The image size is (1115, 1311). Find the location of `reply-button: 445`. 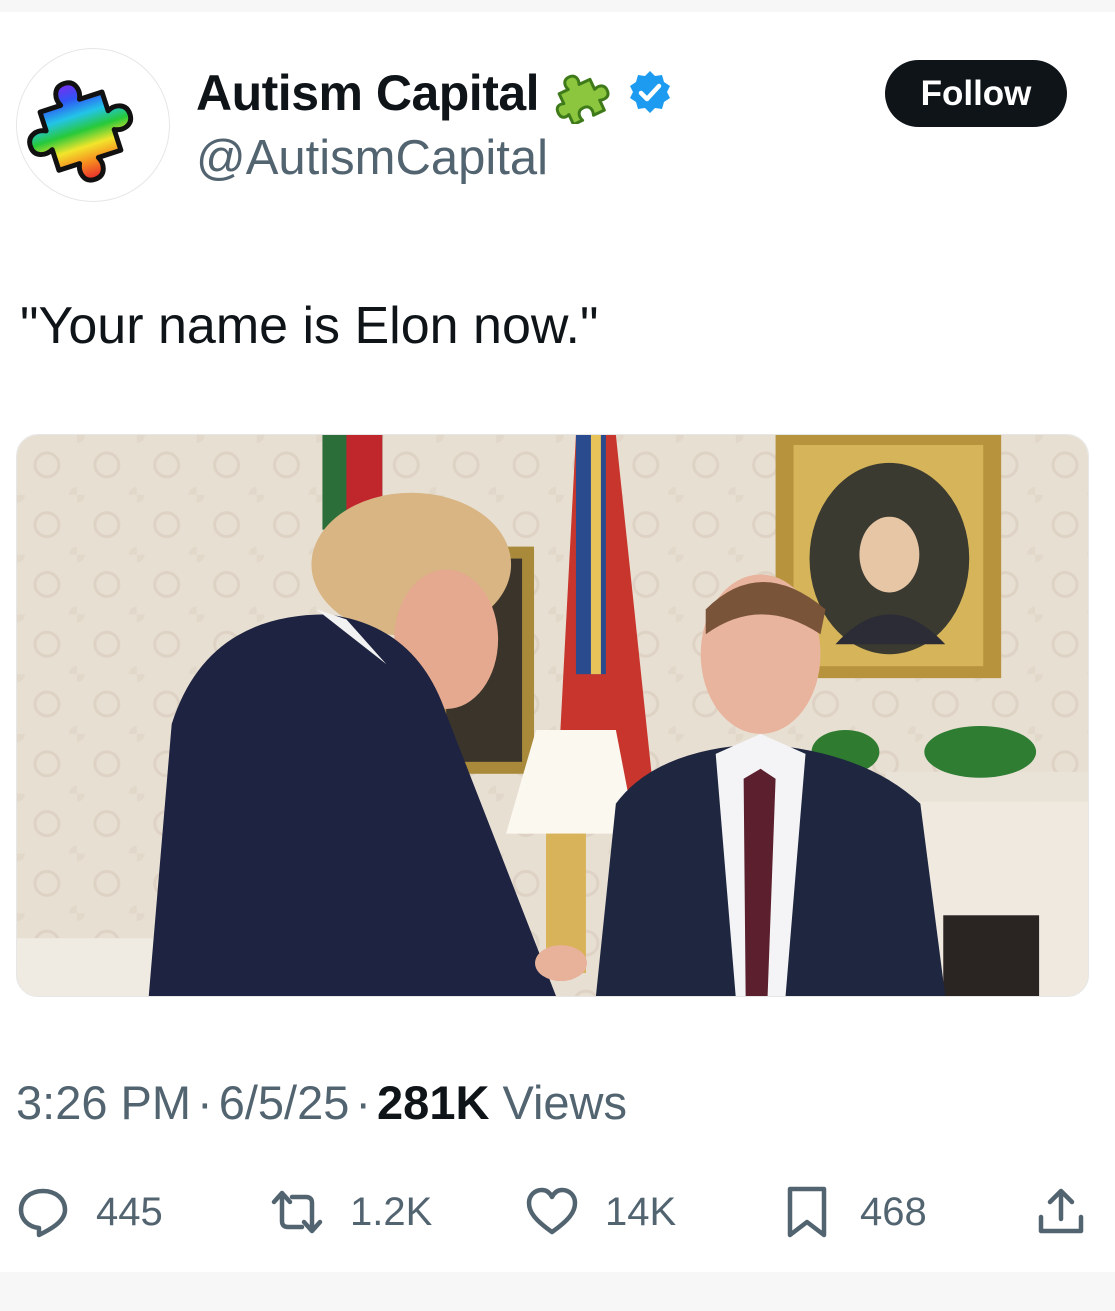

reply-button: 445 is located at coordinates (89, 1212).